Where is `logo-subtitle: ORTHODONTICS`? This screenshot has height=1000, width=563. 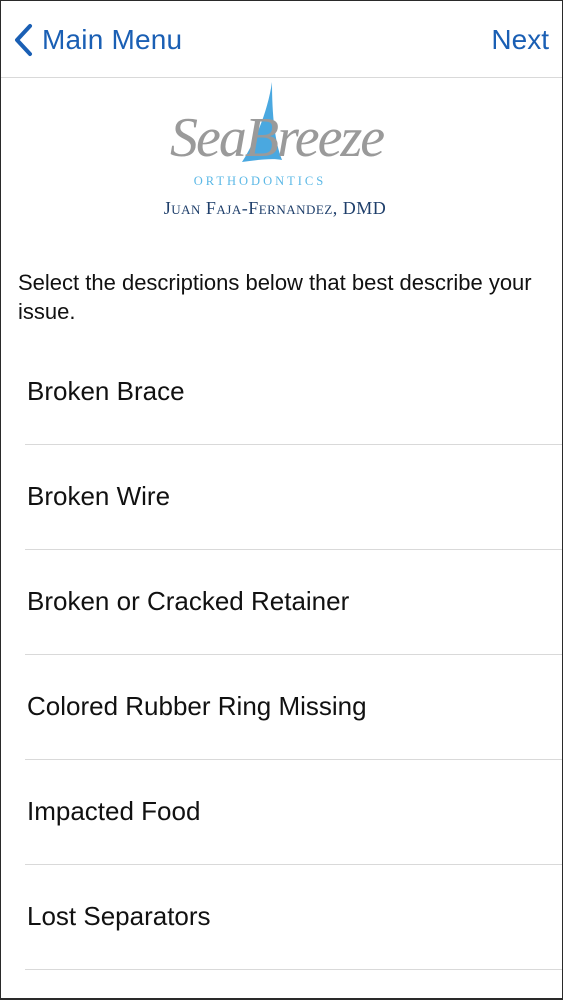
logo-subtitle: ORTHODONTICS is located at coordinates (260, 181).